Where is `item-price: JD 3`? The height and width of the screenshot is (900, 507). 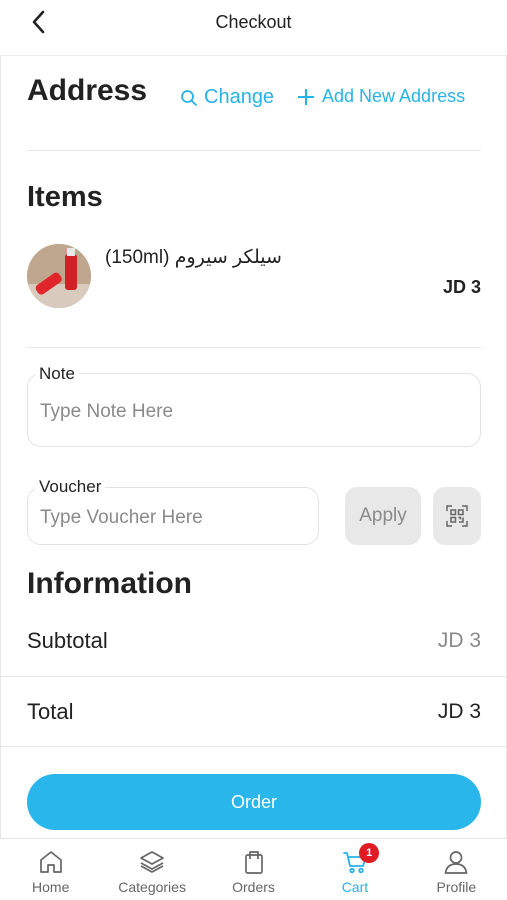
item-price: JD 3 is located at coordinates (461, 287).